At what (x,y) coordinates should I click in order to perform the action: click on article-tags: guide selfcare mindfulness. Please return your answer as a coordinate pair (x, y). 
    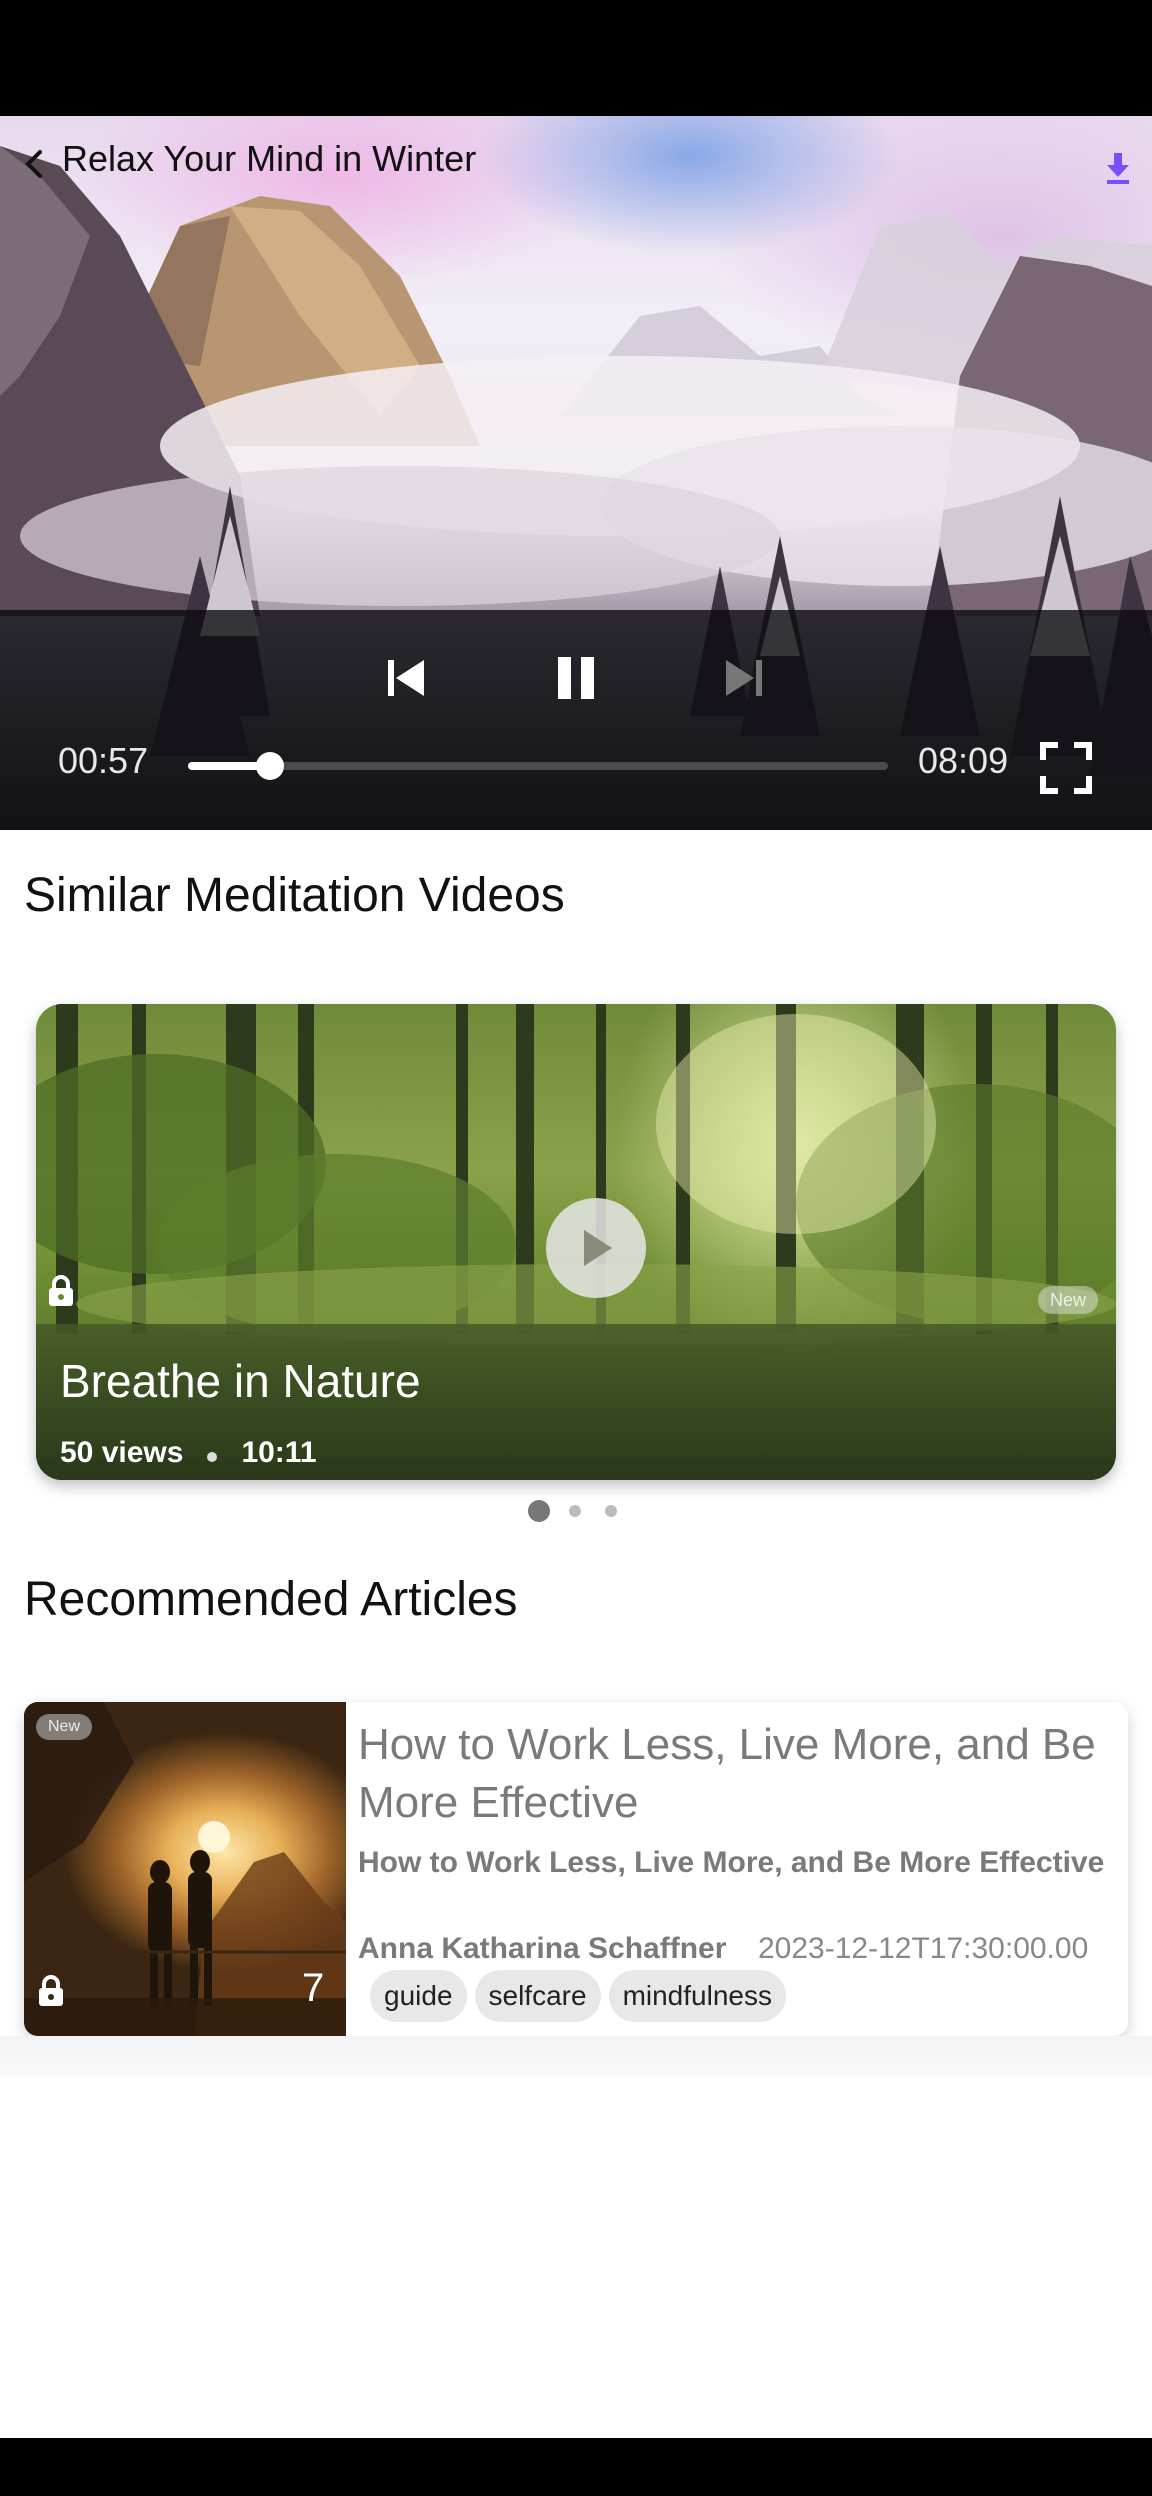
    Looking at the image, I should click on (578, 1996).